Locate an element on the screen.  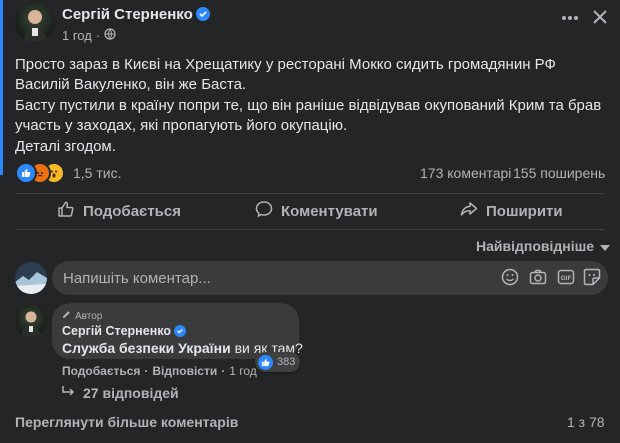
view-replies-label: 27 відповідей is located at coordinates (131, 393).